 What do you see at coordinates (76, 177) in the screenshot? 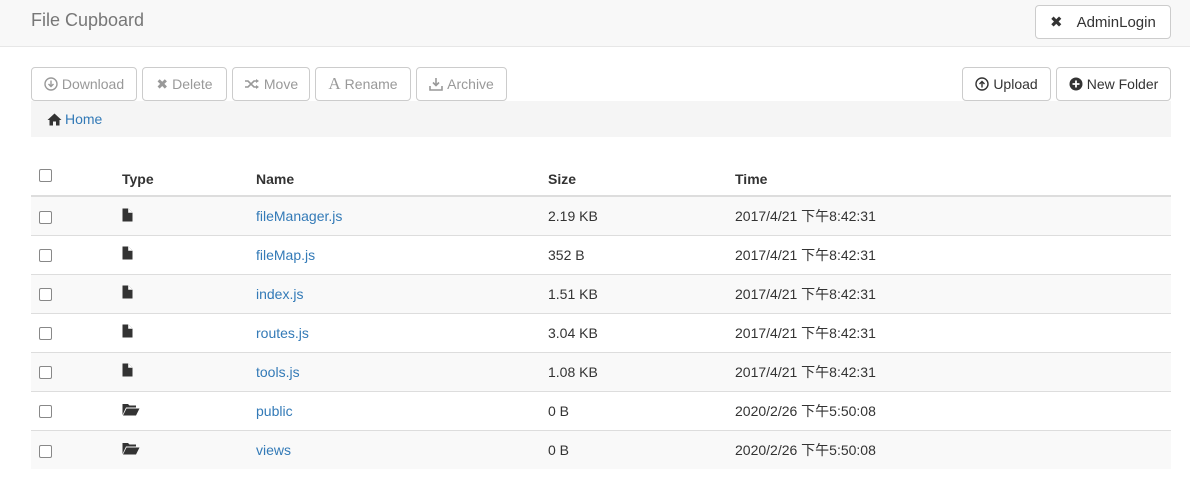
I see `select-all-cell` at bounding box center [76, 177].